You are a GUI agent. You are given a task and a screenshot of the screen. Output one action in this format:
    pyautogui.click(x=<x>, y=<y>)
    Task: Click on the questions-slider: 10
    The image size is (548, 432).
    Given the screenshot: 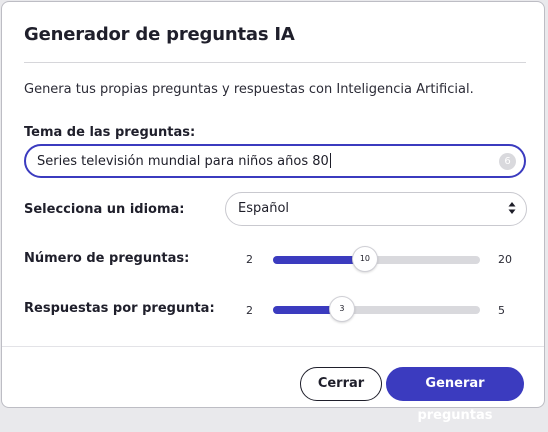 What is the action you would take?
    pyautogui.click(x=376, y=259)
    